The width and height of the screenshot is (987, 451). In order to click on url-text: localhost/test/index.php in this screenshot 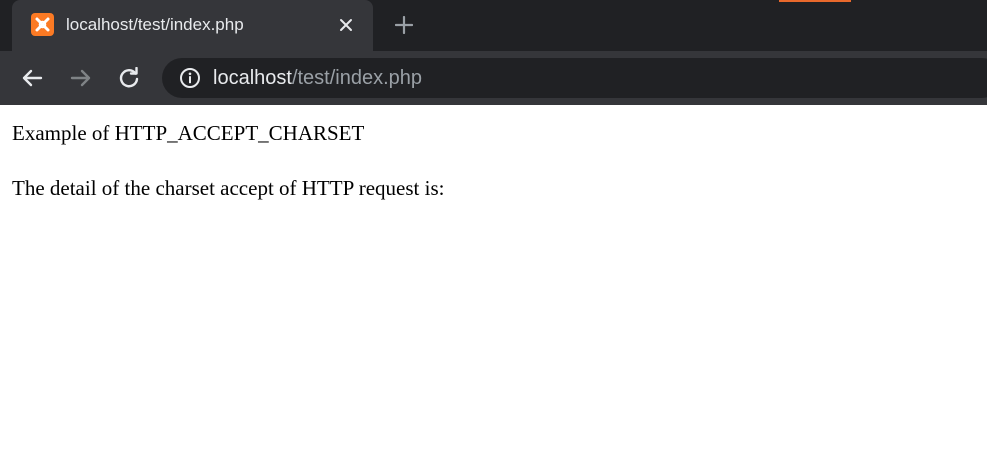, I will do `click(317, 78)`.